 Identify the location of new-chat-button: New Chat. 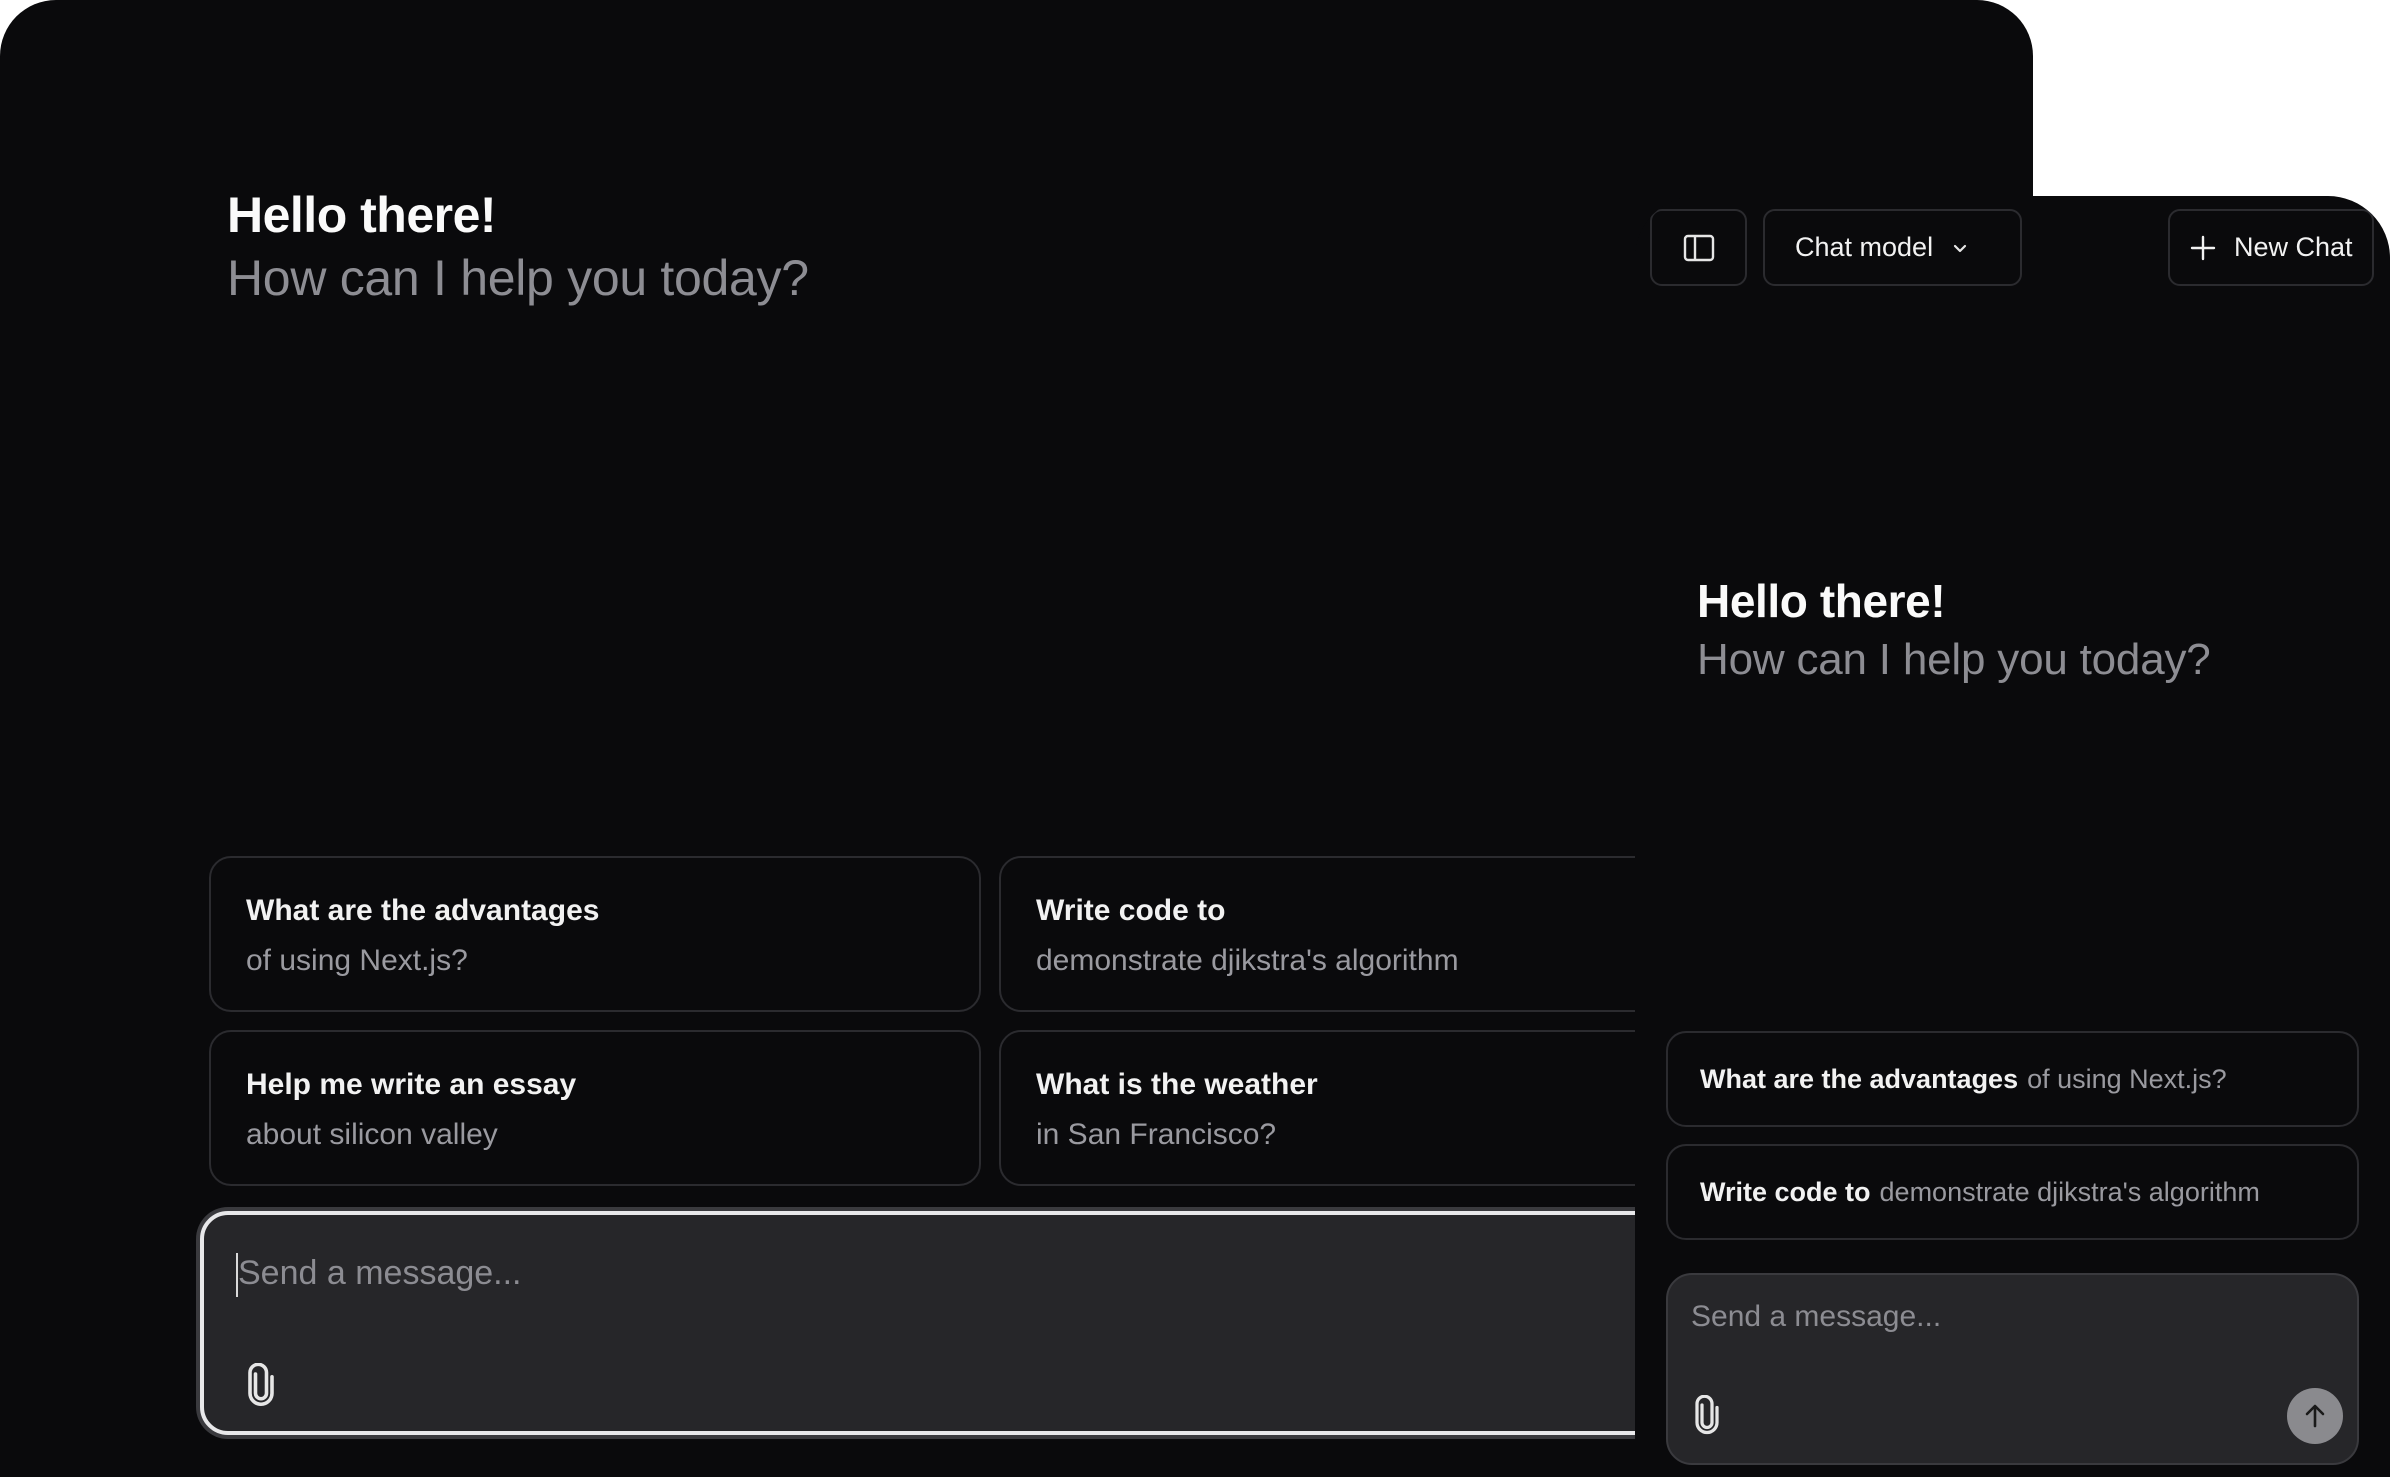
(2271, 247).